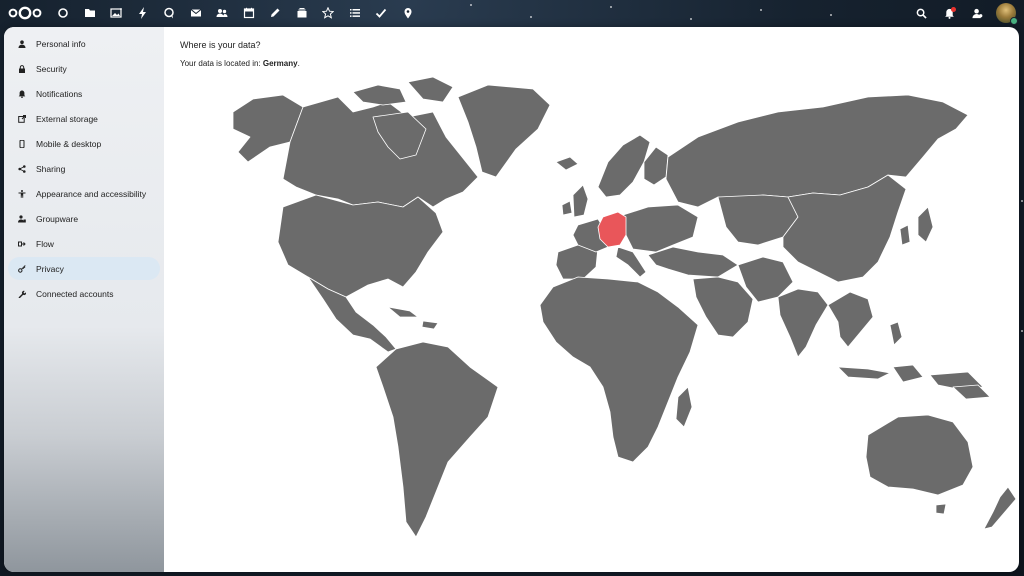  I want to click on search-button, so click(921, 13).